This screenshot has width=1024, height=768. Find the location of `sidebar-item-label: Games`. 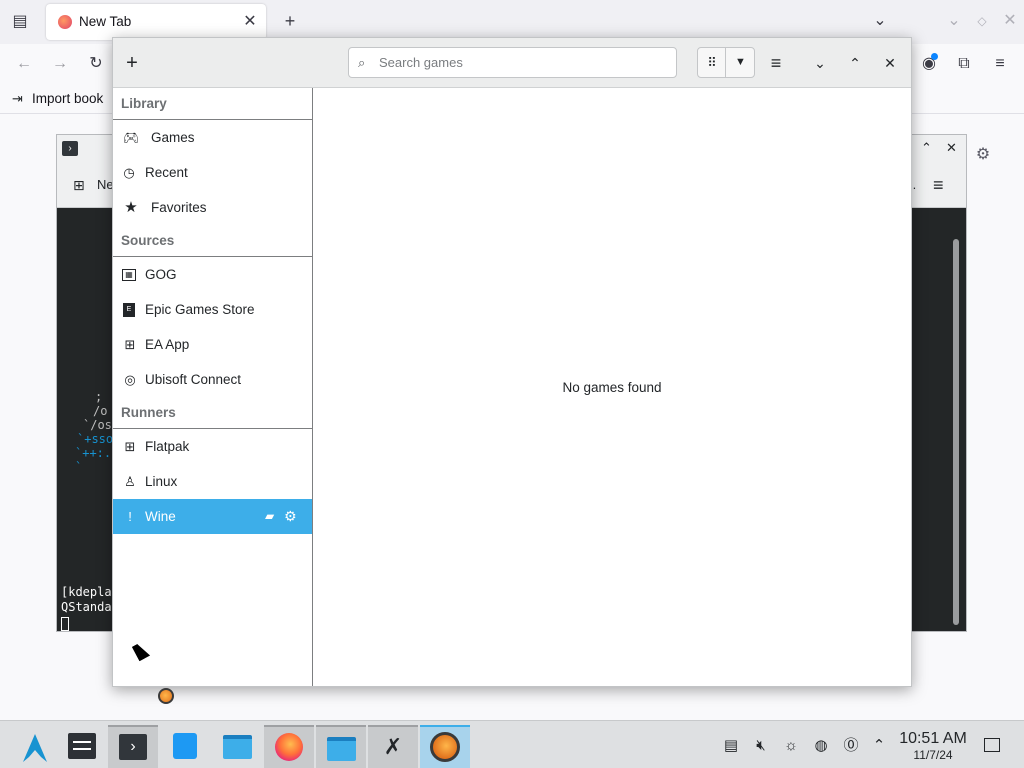

sidebar-item-label: Games is located at coordinates (173, 137).